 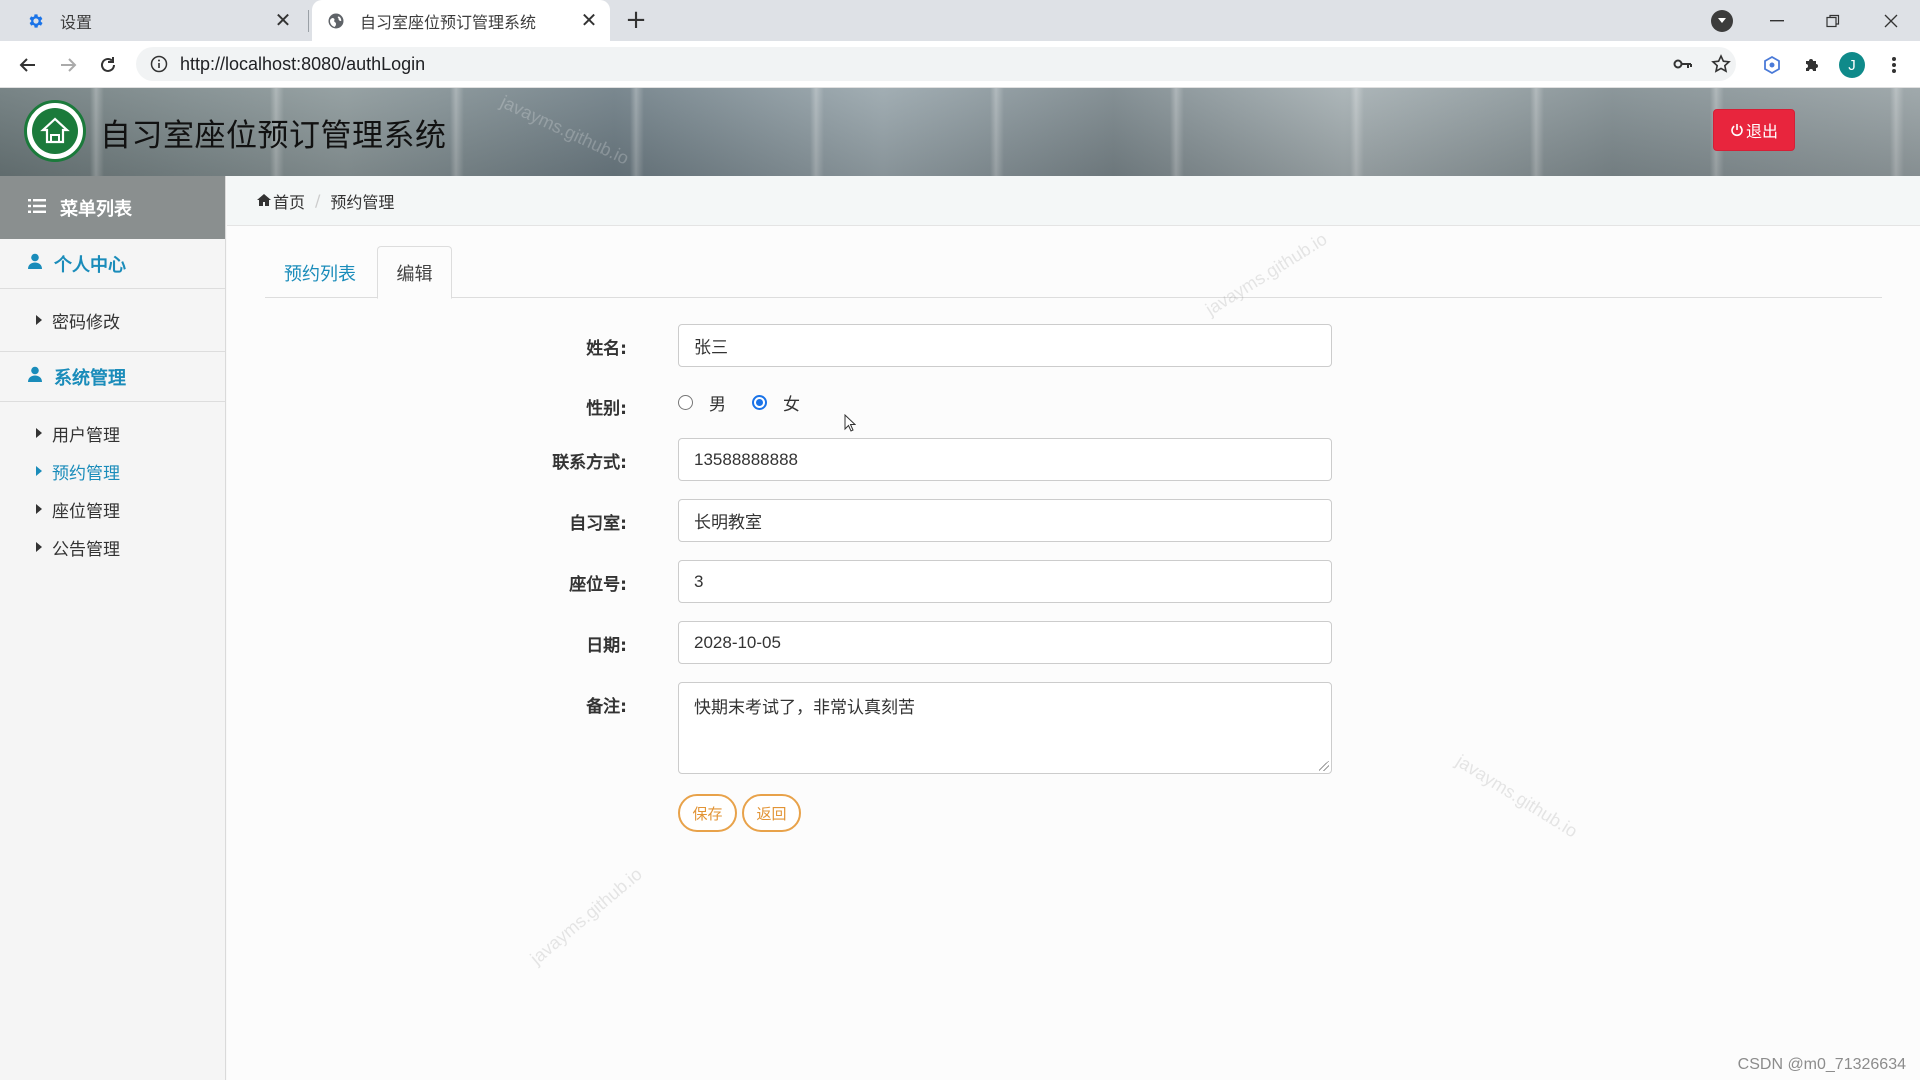 I want to click on restore-icon, so click(x=1833, y=21).